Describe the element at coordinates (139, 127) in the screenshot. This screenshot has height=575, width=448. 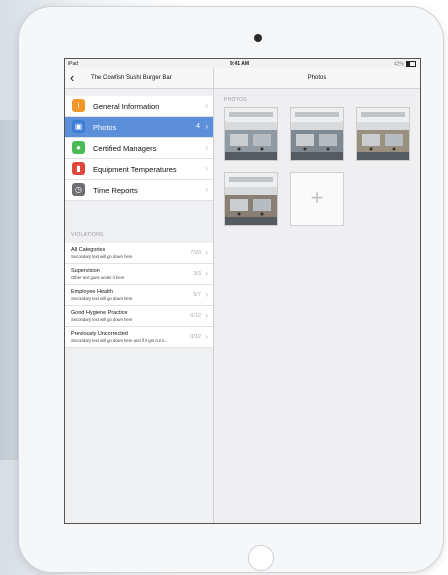
I see `menu-item-photos: ▣ Photos 4 ›` at that location.